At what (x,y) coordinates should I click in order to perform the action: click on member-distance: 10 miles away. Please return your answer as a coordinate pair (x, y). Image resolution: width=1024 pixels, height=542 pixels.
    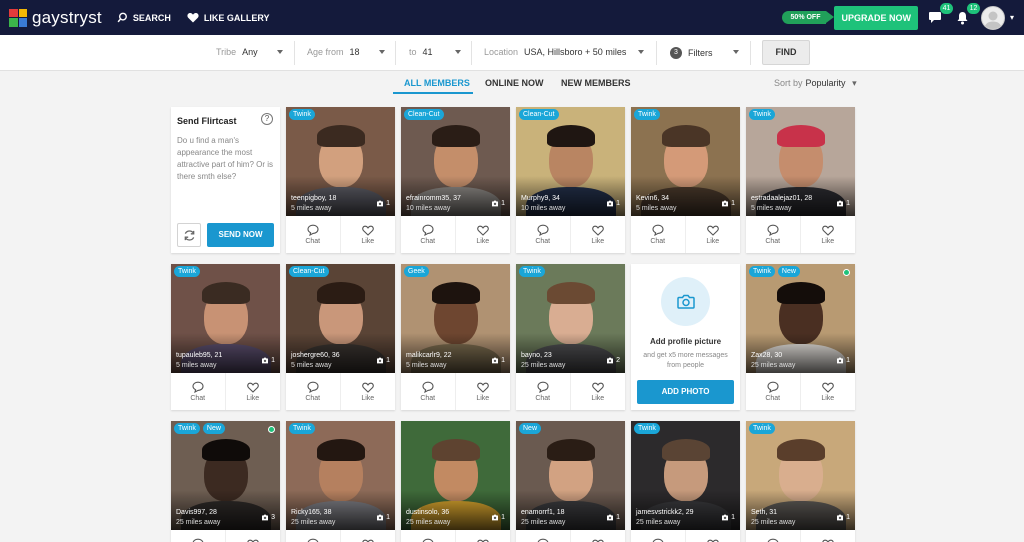
    Looking at the image, I should click on (543, 208).